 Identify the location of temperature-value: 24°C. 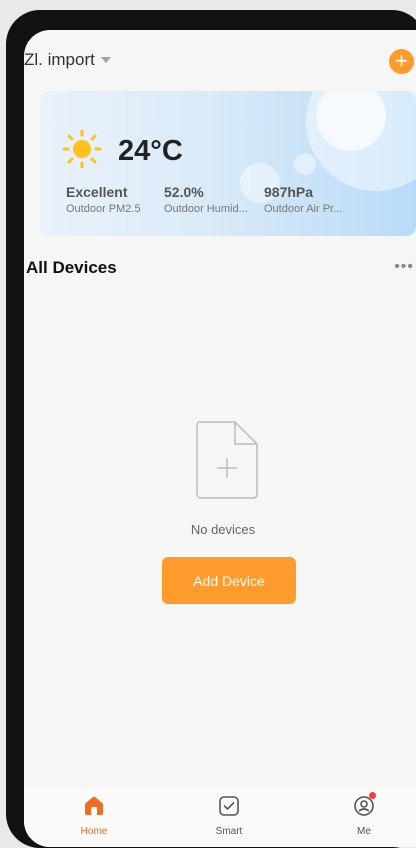
(150, 151).